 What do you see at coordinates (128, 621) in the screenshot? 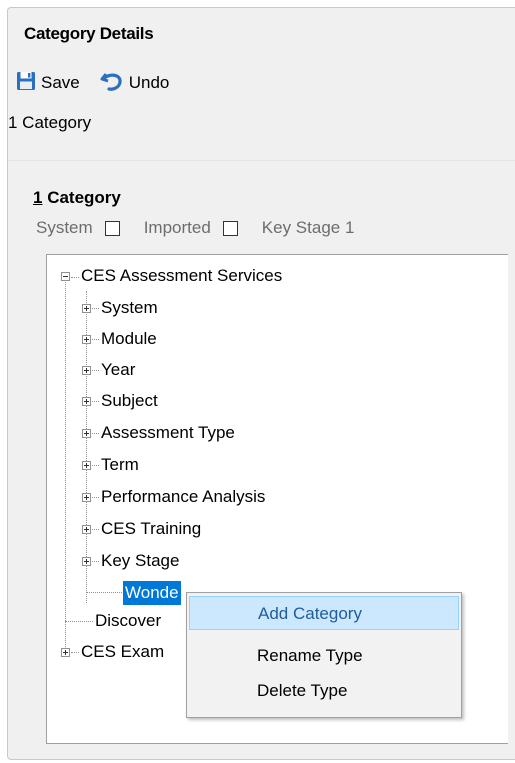
I see `tree-node-discover: Discover` at bounding box center [128, 621].